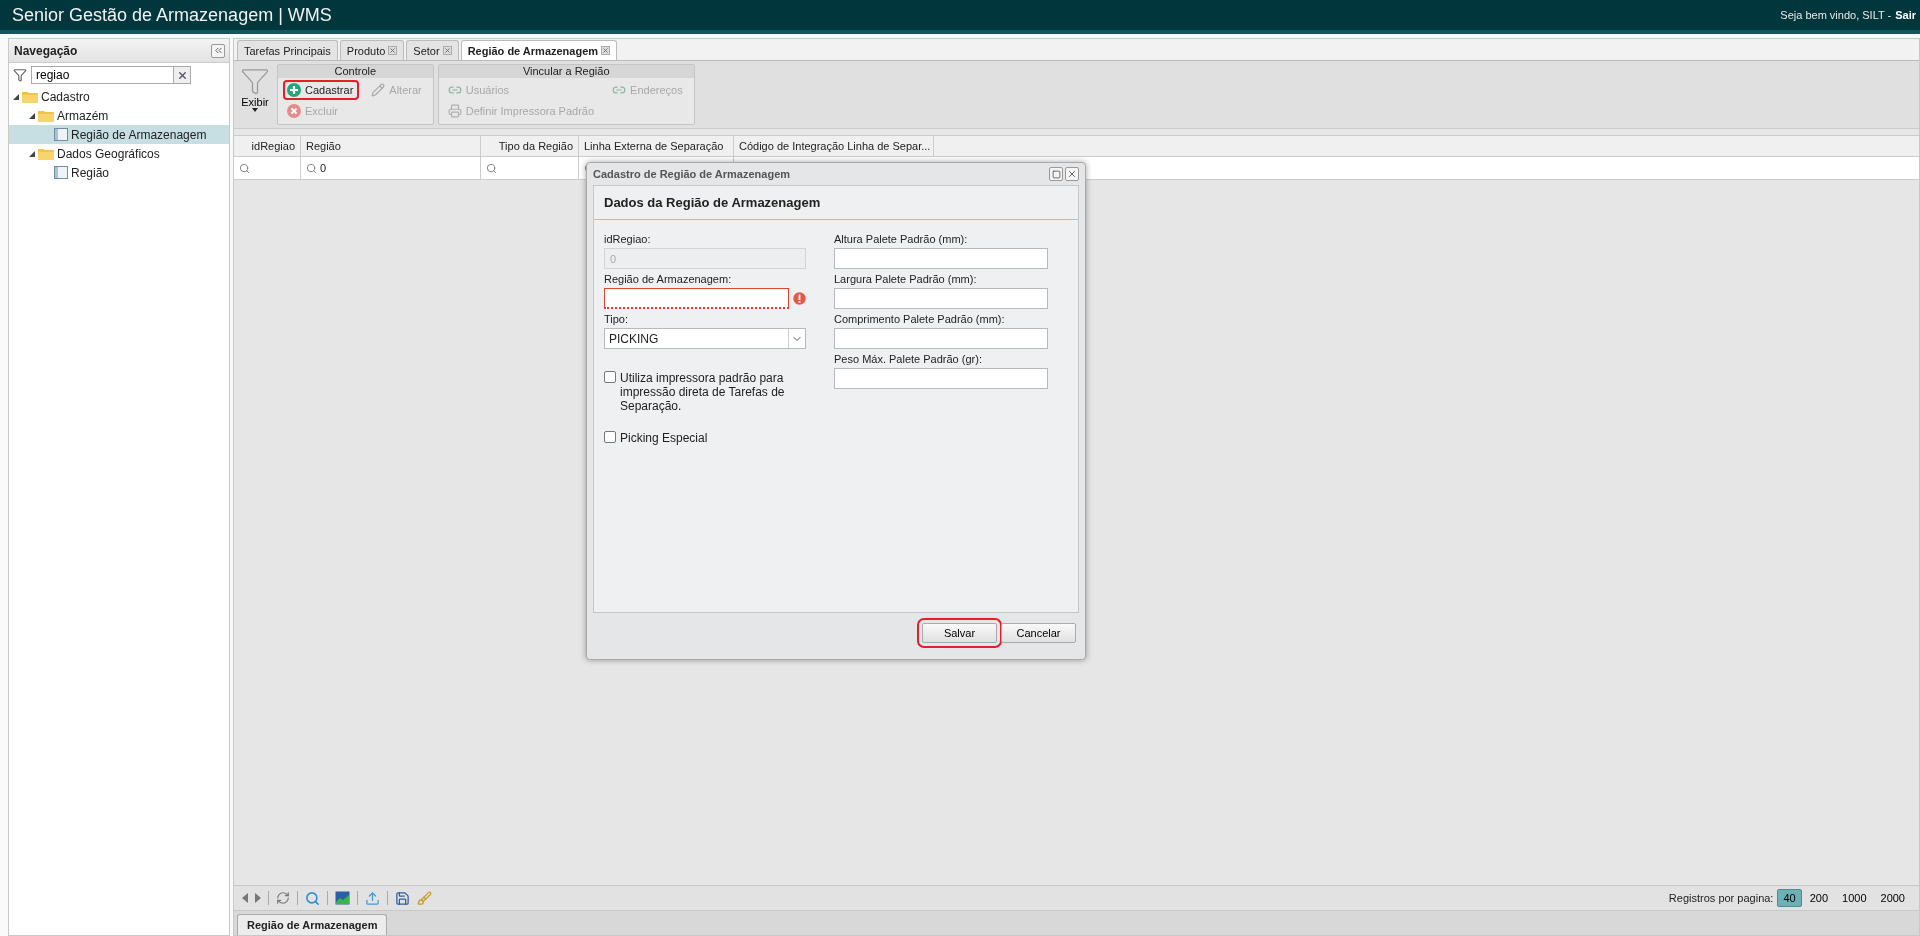 The width and height of the screenshot is (1920, 936). What do you see at coordinates (46, 50) in the screenshot?
I see `panel-title: Navegação` at bounding box center [46, 50].